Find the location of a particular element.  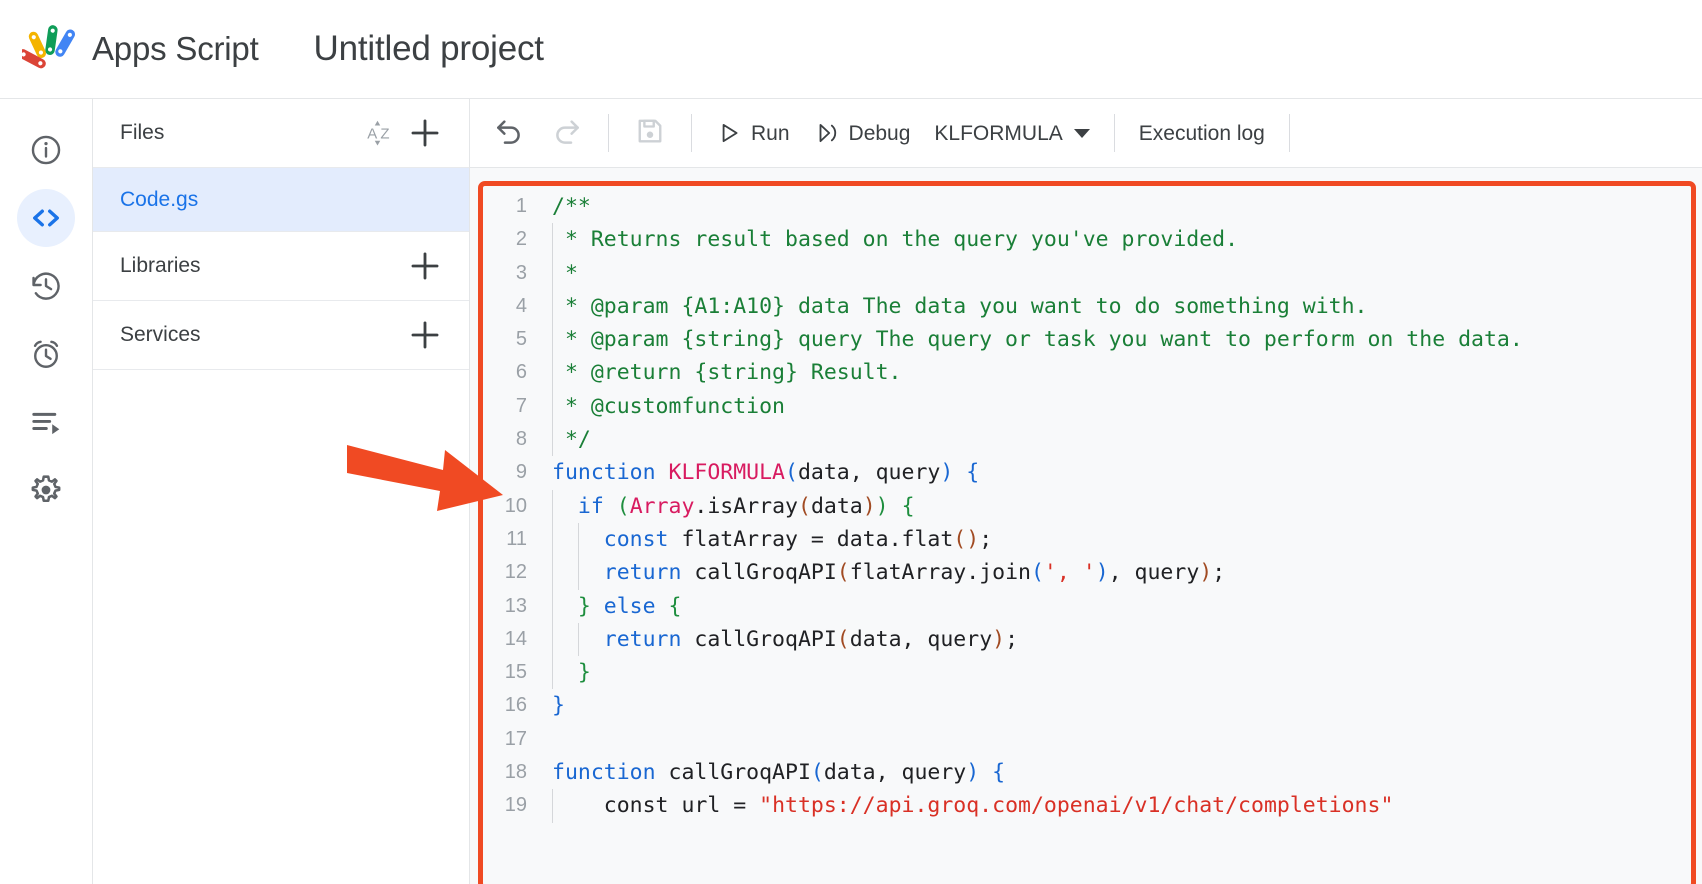

redo-button is located at coordinates (567, 133).